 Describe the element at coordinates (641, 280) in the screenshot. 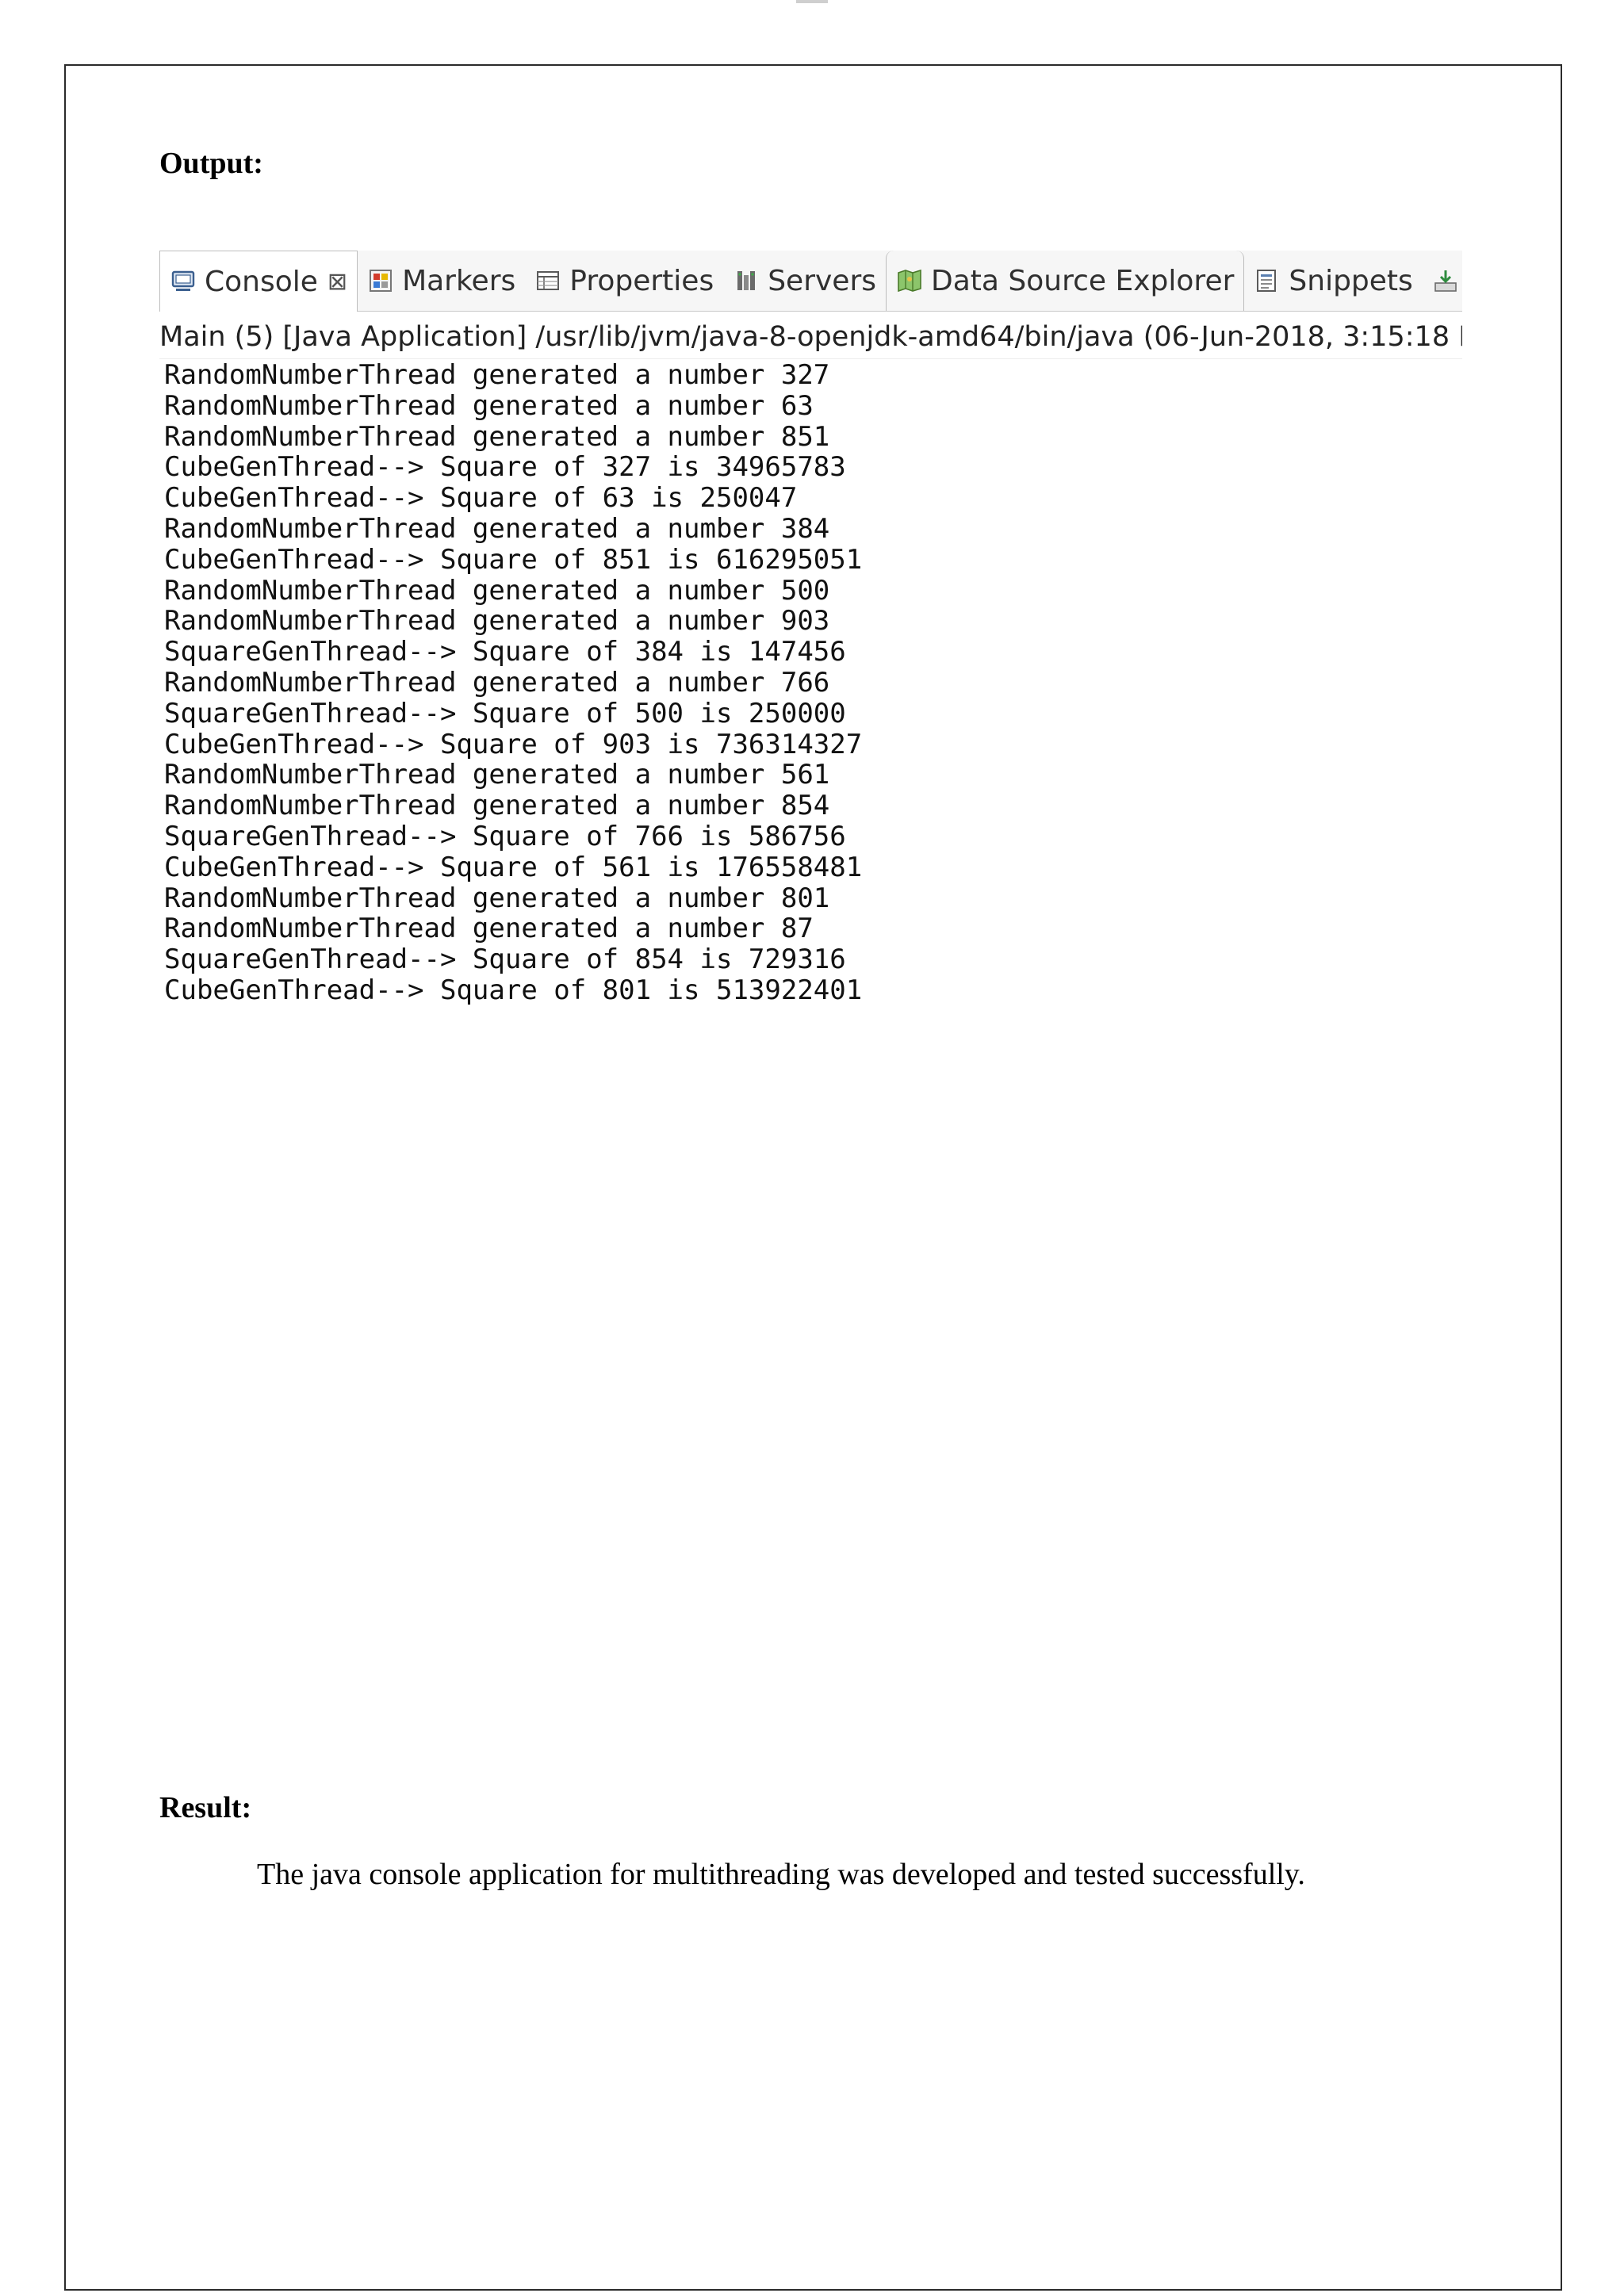

I see `tab-properties-label: Properties` at that location.